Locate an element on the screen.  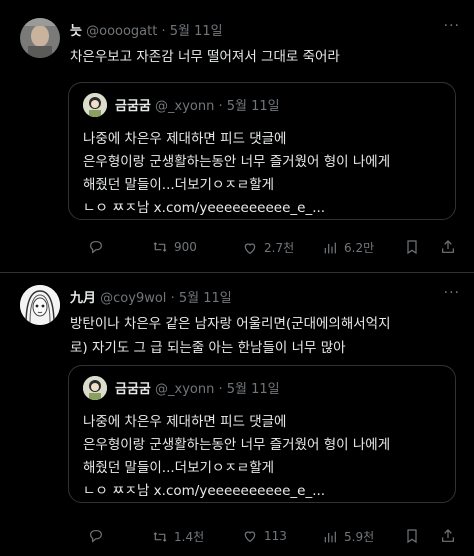
like-button: 113 is located at coordinates (264, 536).